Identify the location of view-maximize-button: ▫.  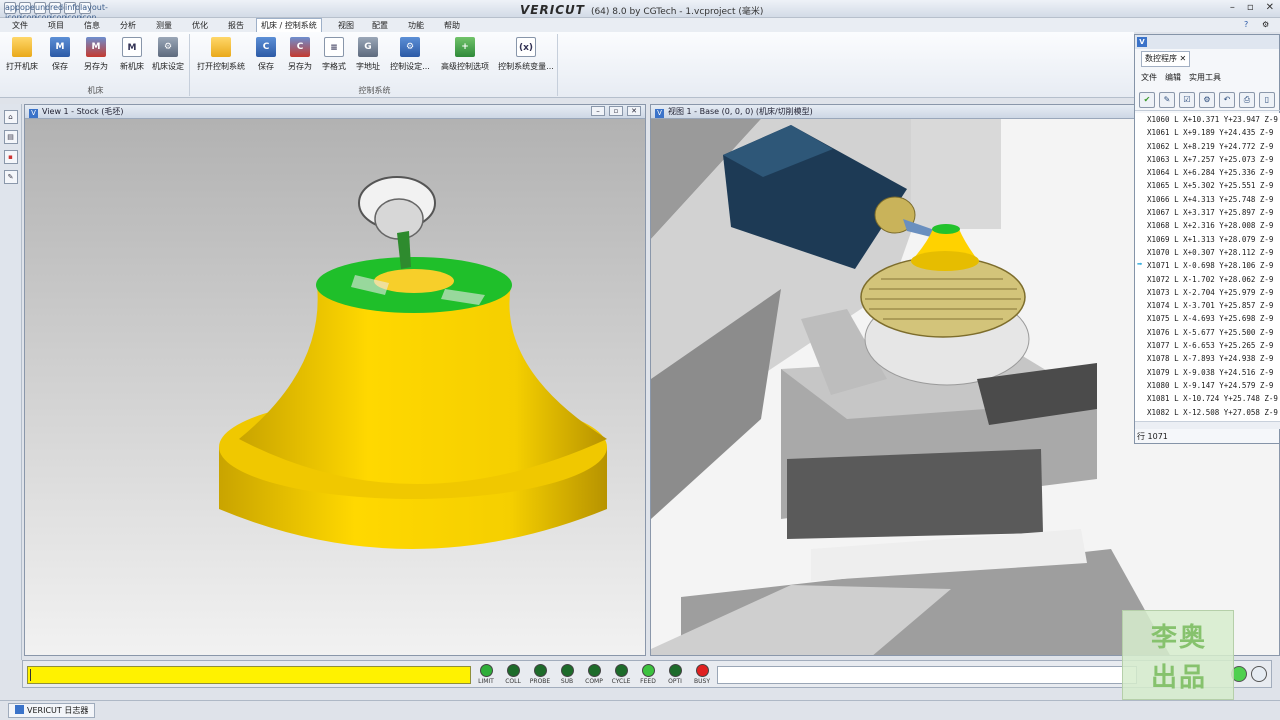
(616, 111).